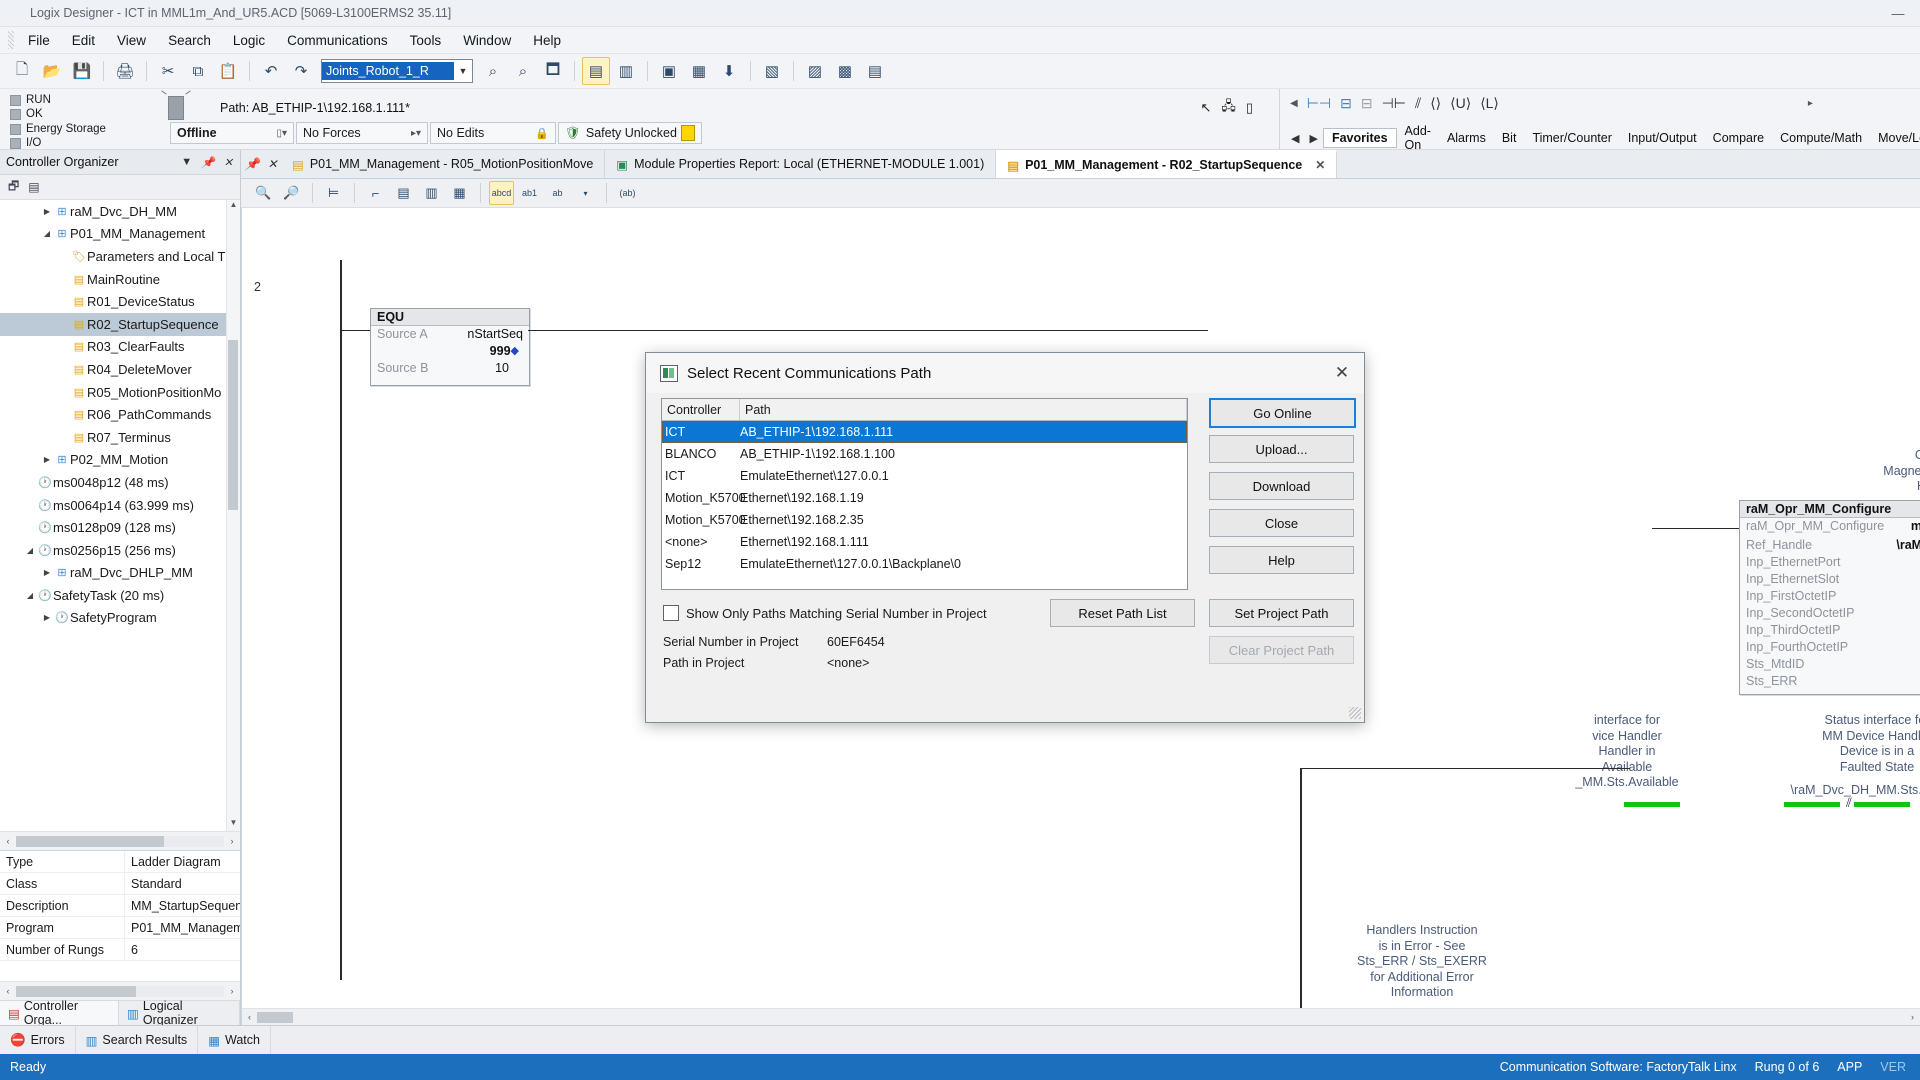 The width and height of the screenshot is (1920, 1080). What do you see at coordinates (291, 193) in the screenshot?
I see `zoom-out-icon: 🔎` at bounding box center [291, 193].